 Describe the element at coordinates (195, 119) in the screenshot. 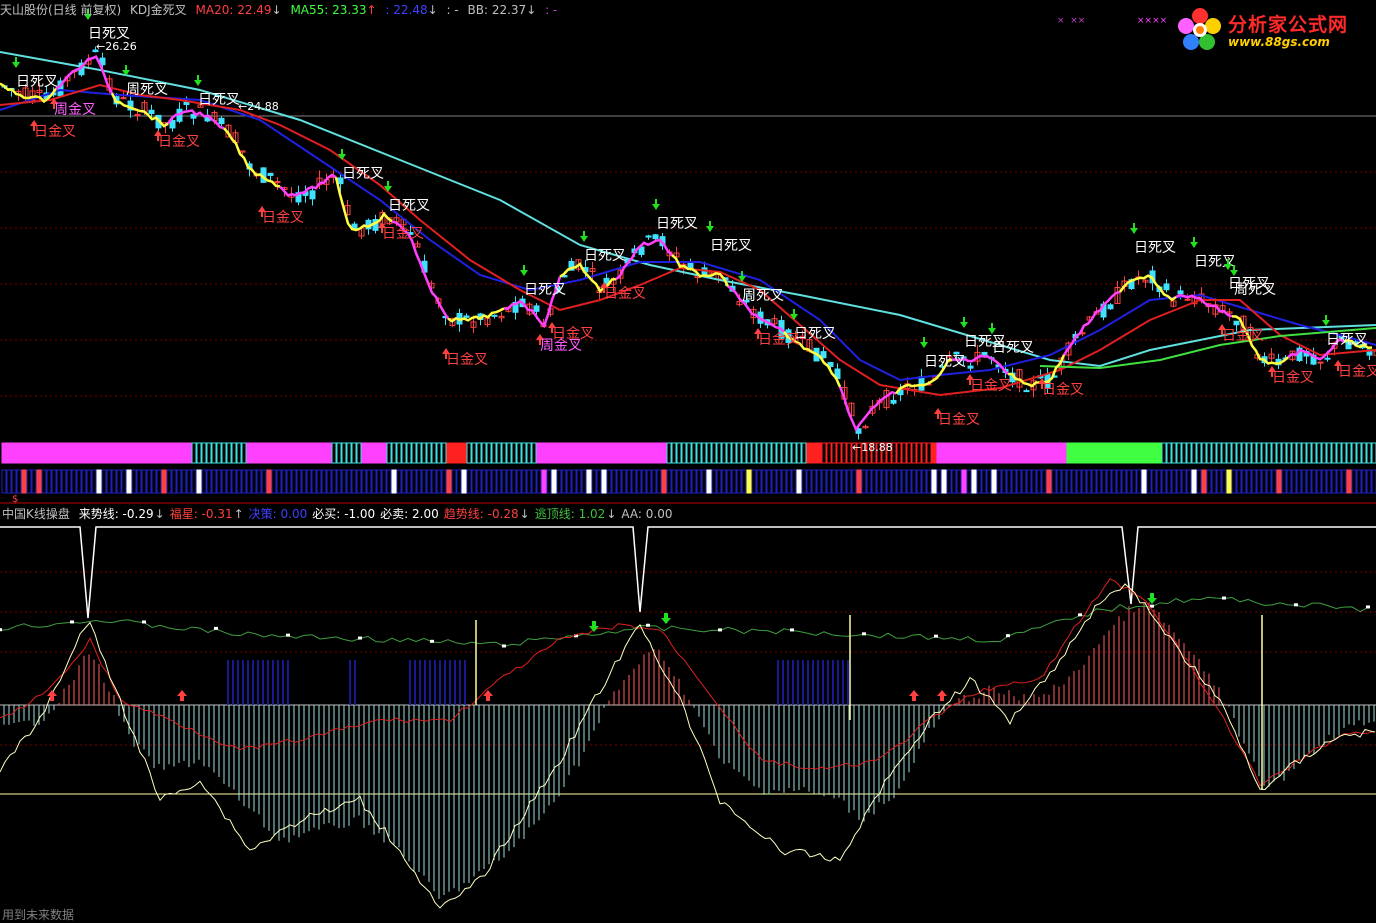

I see `kdj-line` at that location.